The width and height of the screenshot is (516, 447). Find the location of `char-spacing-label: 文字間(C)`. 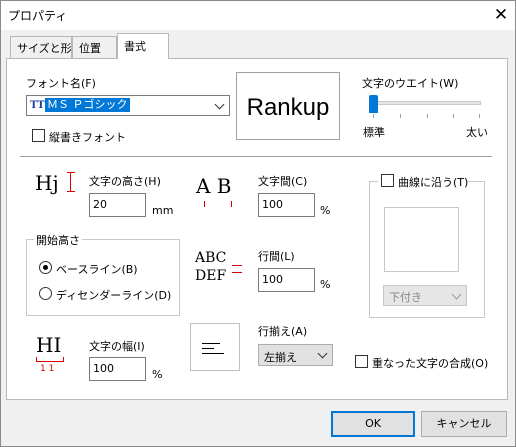

char-spacing-label: 文字間(C) is located at coordinates (283, 181).